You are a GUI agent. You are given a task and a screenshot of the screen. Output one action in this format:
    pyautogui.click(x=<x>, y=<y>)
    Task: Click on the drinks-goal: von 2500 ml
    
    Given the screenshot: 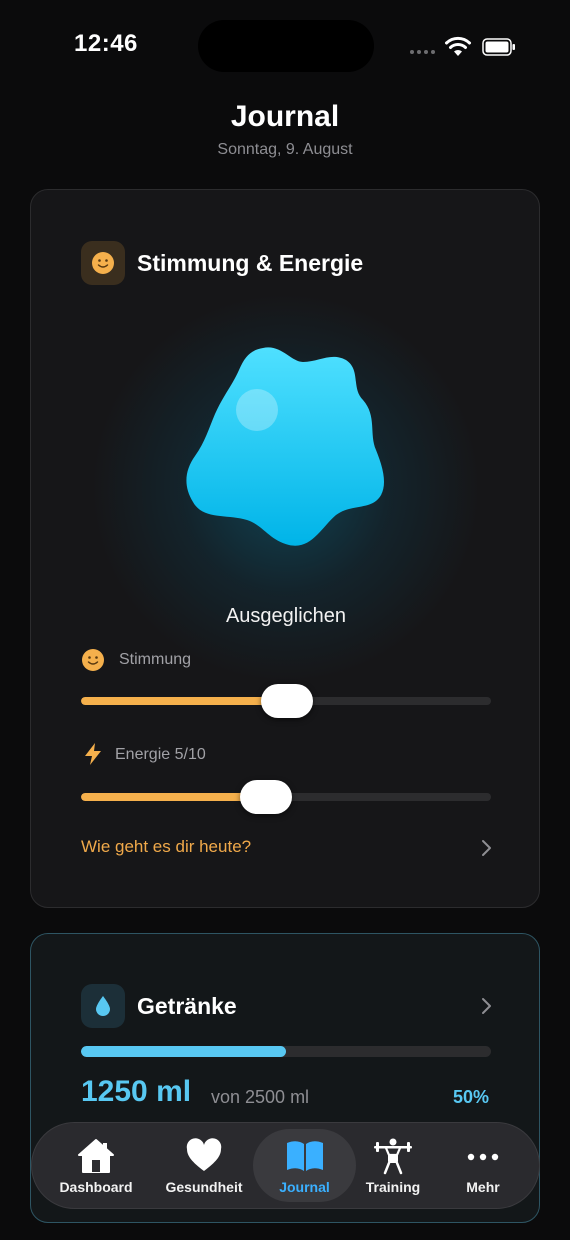 What is the action you would take?
    pyautogui.click(x=260, y=1097)
    